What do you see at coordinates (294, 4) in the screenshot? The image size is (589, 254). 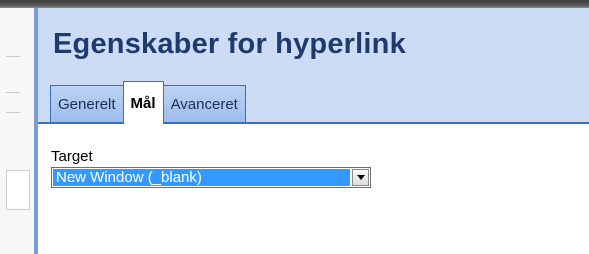 I see `window-top-edge` at bounding box center [294, 4].